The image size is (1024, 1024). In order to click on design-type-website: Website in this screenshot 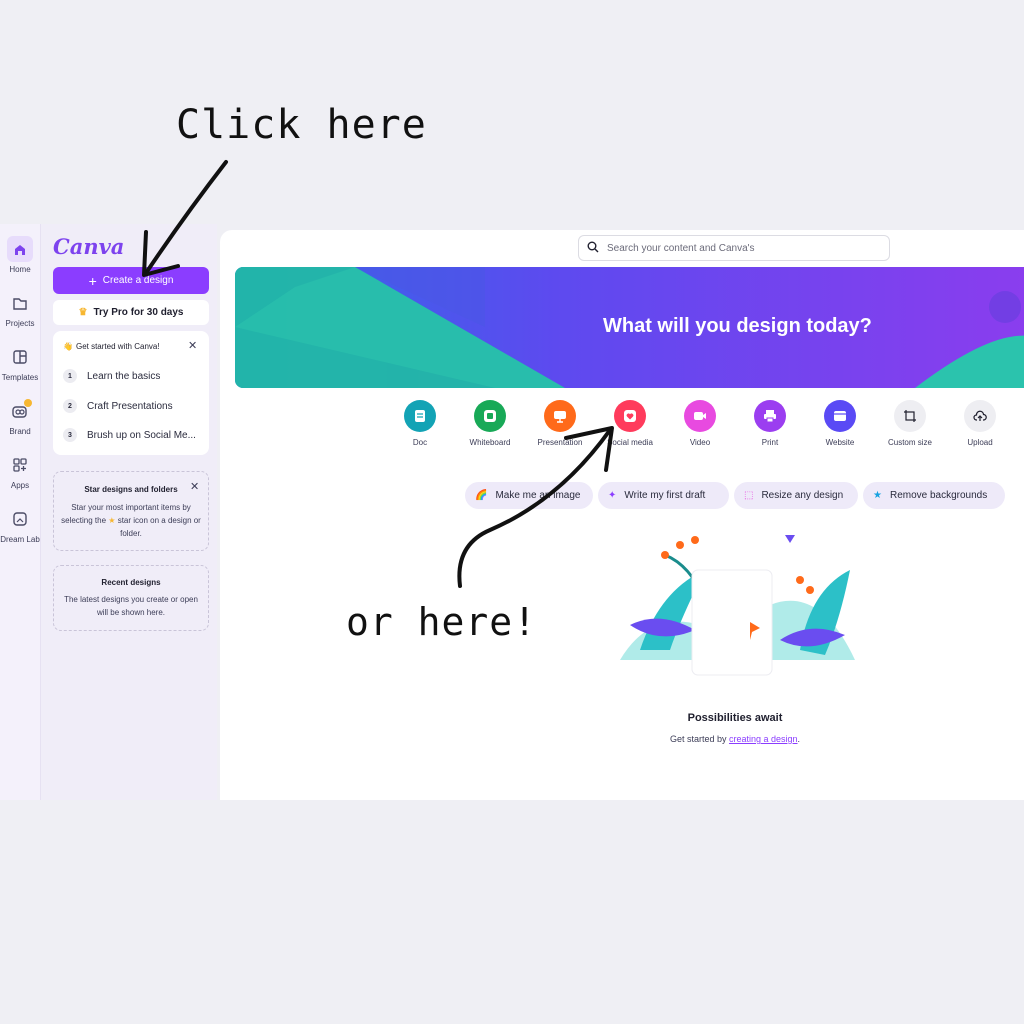, I will do `click(840, 423)`.